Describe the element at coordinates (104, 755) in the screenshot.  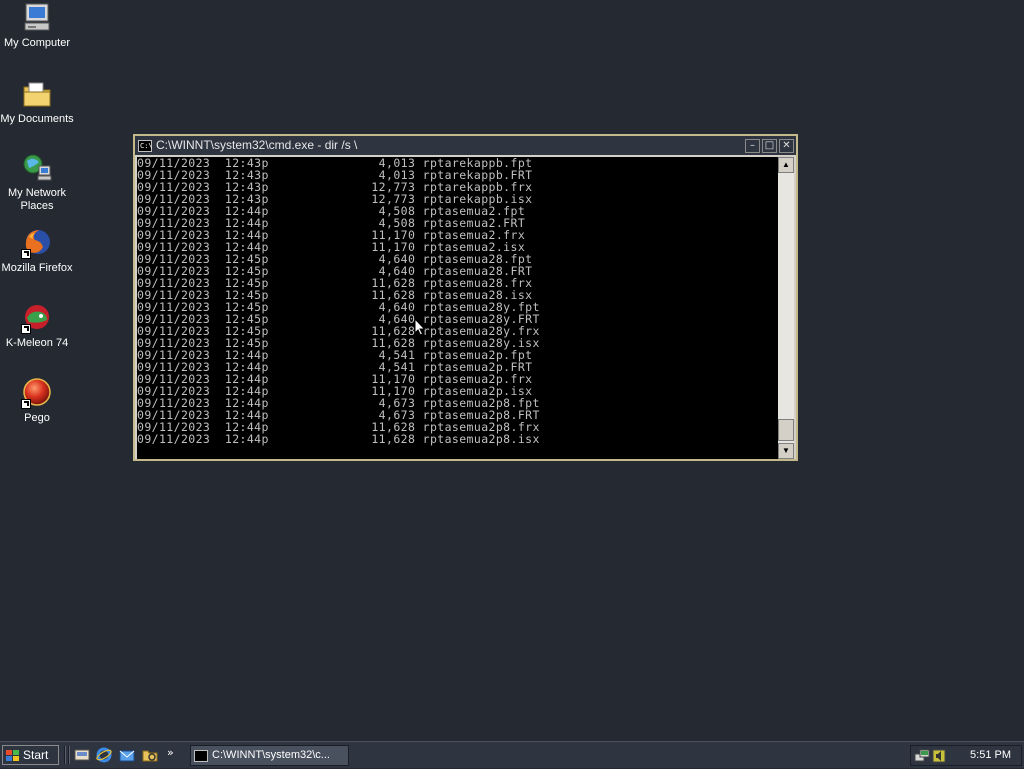
I see `internet-explorer-icon` at that location.